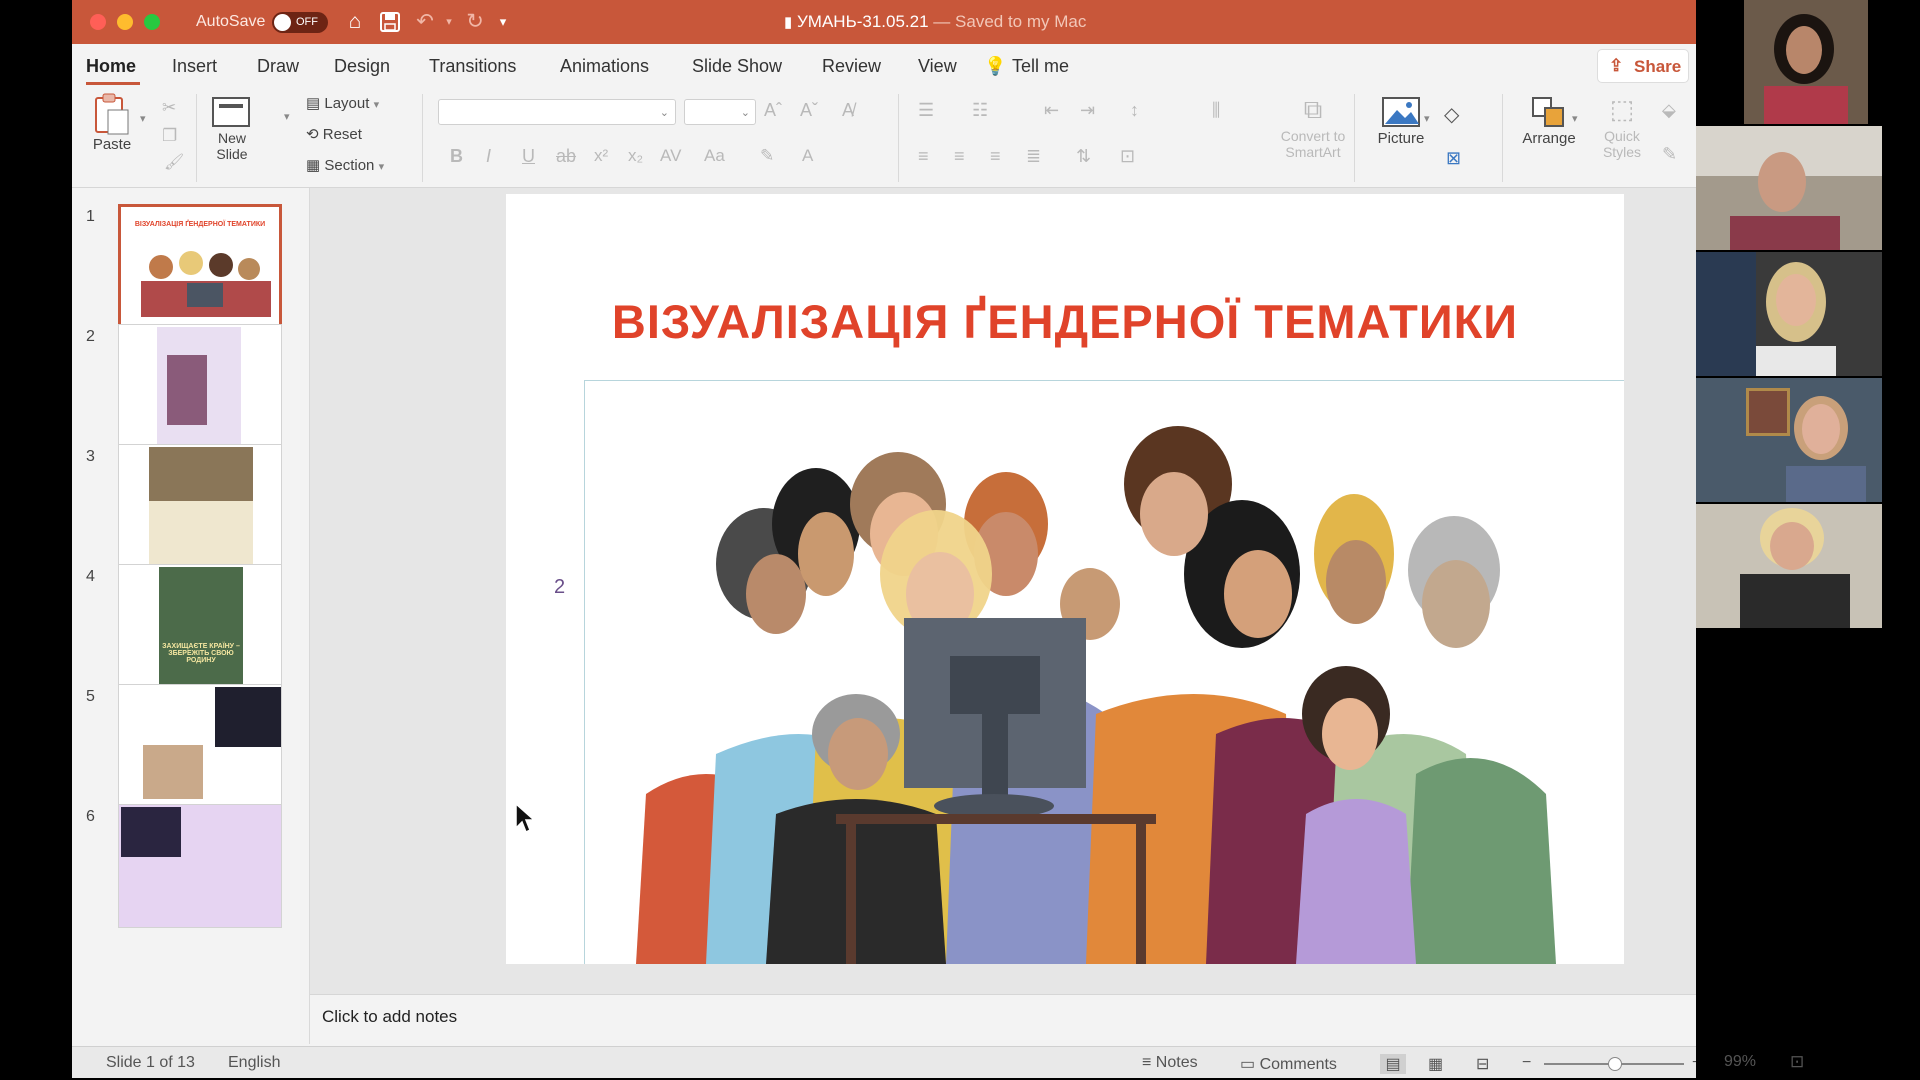 The image size is (1920, 1080). What do you see at coordinates (456, 156) in the screenshot?
I see `bold-icon: B` at bounding box center [456, 156].